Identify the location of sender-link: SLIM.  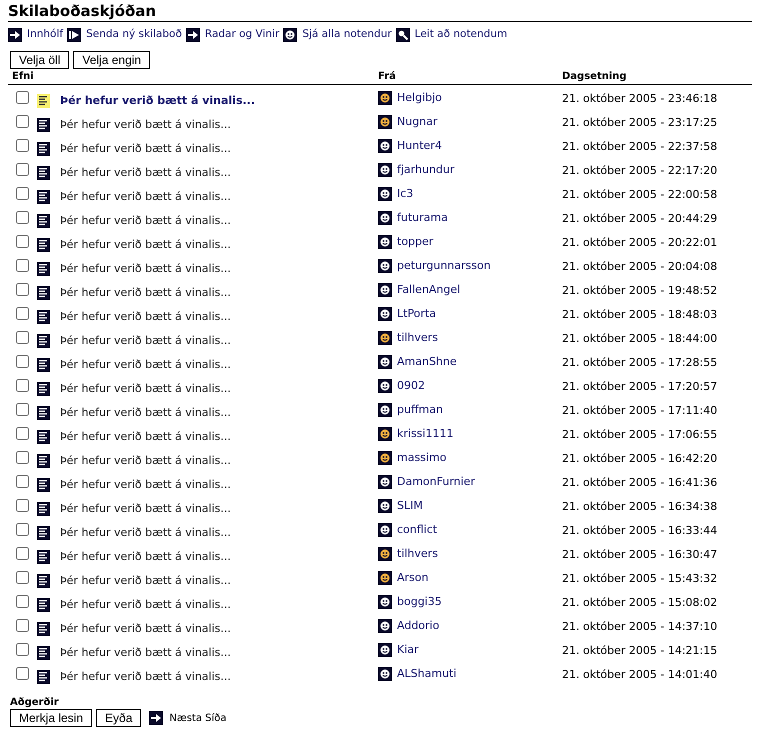
(479, 506).